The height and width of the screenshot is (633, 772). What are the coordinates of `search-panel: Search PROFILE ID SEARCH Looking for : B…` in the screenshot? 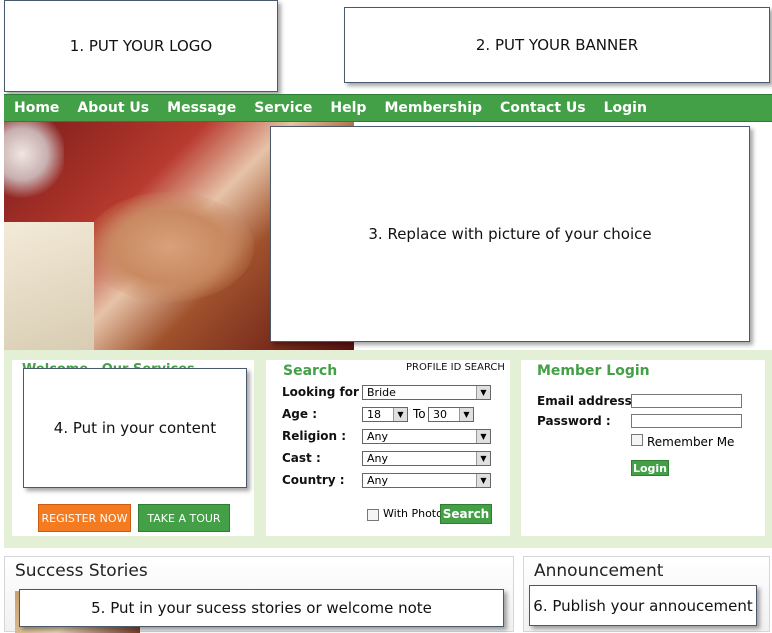 It's located at (388, 448).